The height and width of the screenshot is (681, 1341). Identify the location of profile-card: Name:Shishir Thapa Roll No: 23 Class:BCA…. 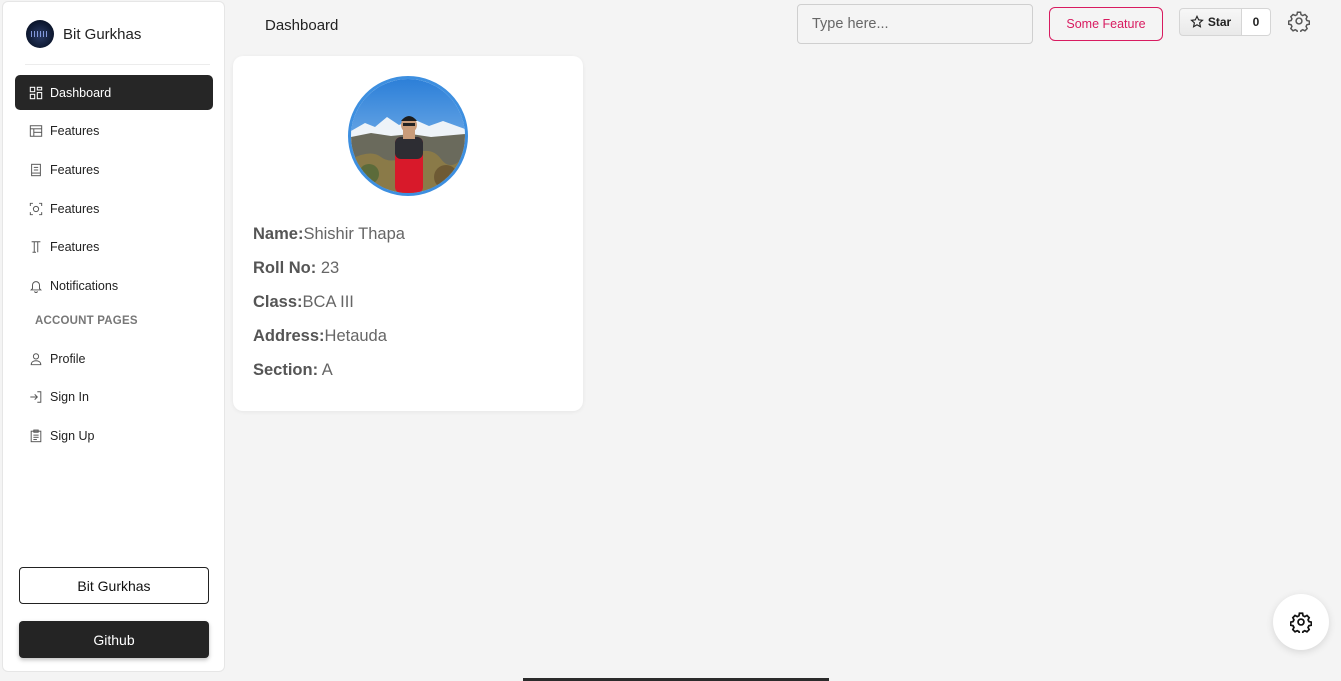
(408, 233).